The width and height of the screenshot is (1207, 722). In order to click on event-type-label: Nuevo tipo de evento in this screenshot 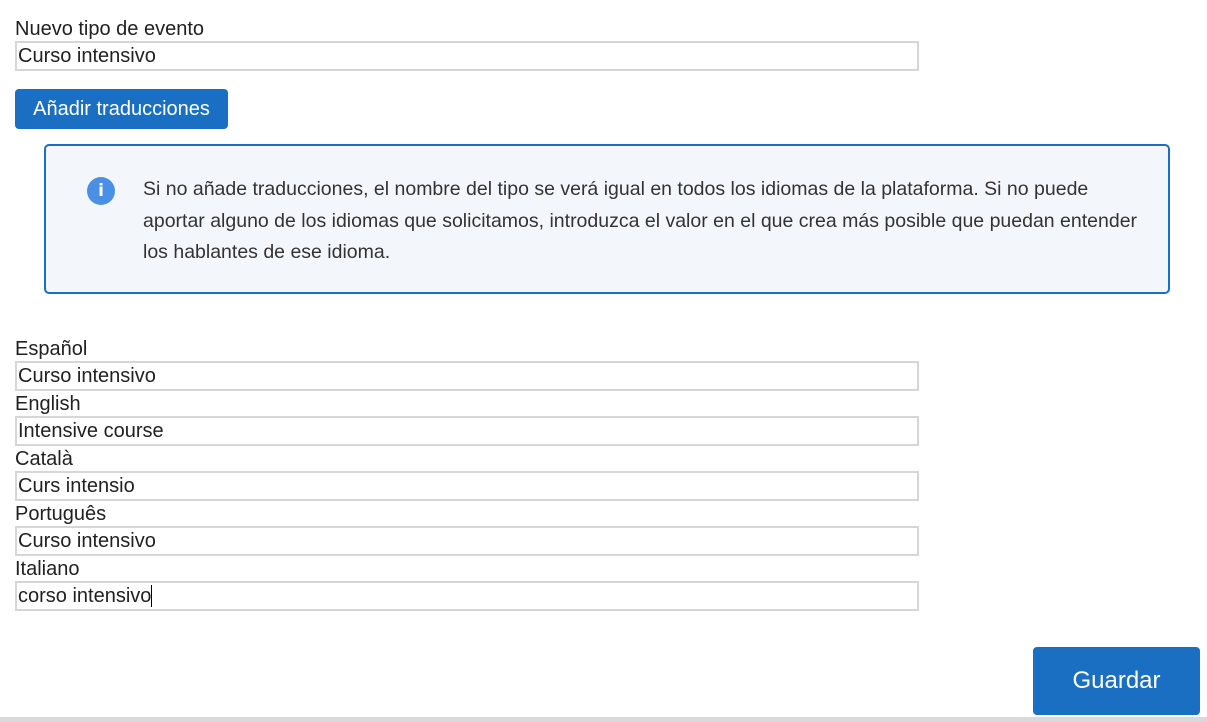, I will do `click(110, 29)`.